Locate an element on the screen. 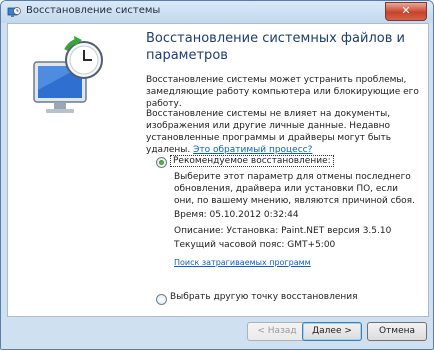  recommended-restore-label: Рекомендуемое восстановление: is located at coordinates (252, 161).